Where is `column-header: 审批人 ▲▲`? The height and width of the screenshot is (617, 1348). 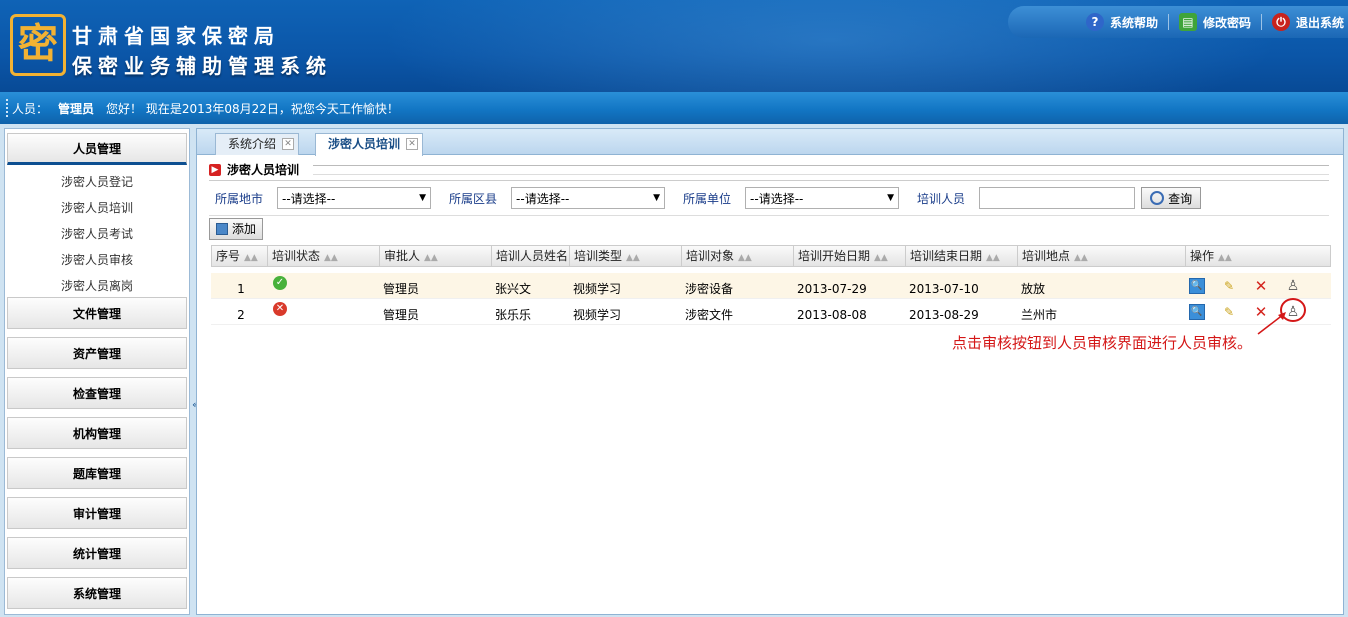 column-header: 审批人 ▲▲ is located at coordinates (436, 256).